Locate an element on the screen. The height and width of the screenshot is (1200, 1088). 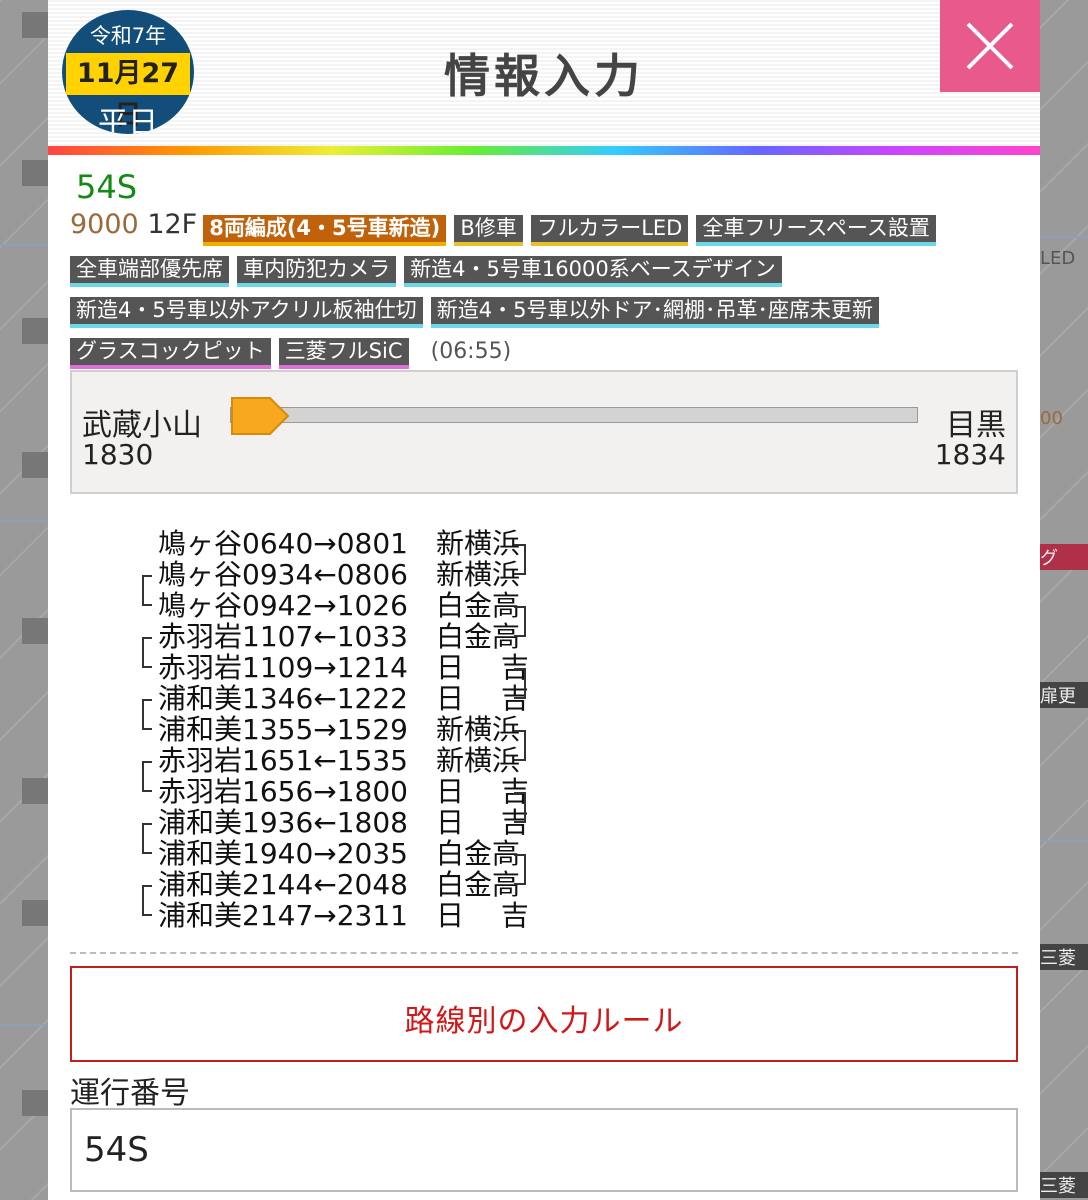
schedule-times: 浦和美1355→1529 is located at coordinates (283, 729).